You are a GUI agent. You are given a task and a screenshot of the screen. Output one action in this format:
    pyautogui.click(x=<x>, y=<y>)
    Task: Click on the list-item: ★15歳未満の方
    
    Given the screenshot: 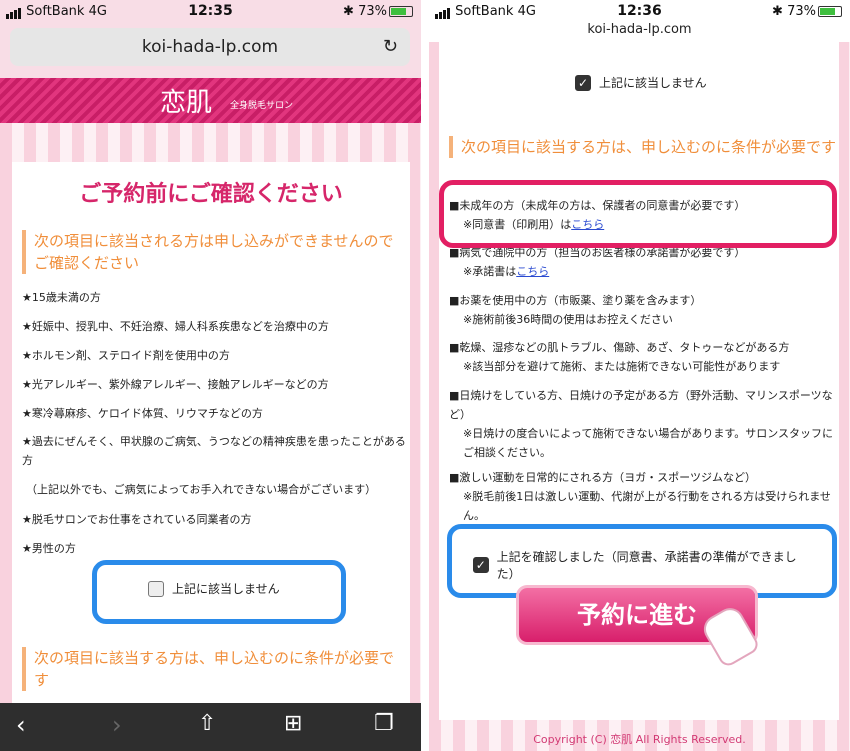 What is the action you would take?
    pyautogui.click(x=61, y=297)
    